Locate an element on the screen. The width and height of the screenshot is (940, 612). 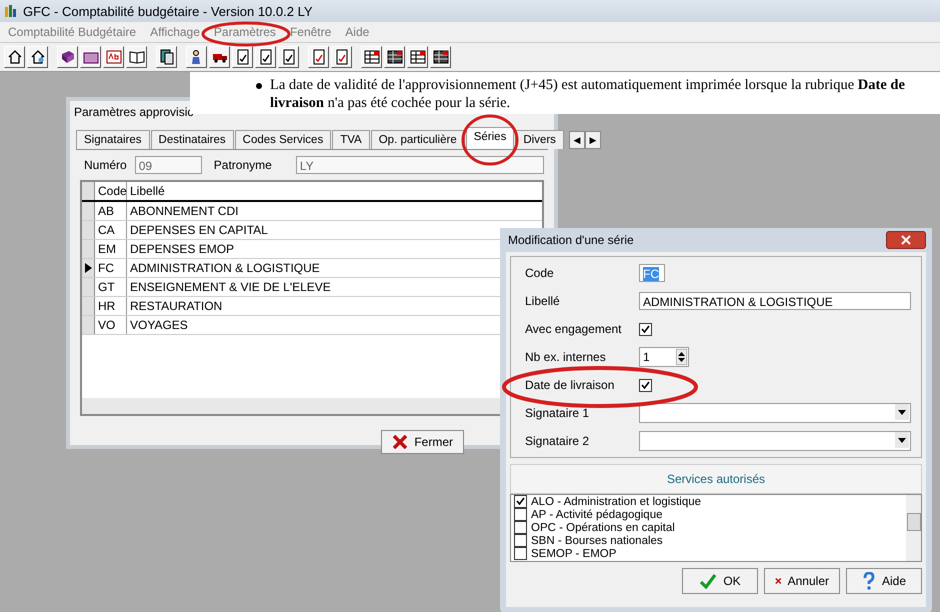
list-item: ALO - Administration et logistique is located at coordinates (616, 502).